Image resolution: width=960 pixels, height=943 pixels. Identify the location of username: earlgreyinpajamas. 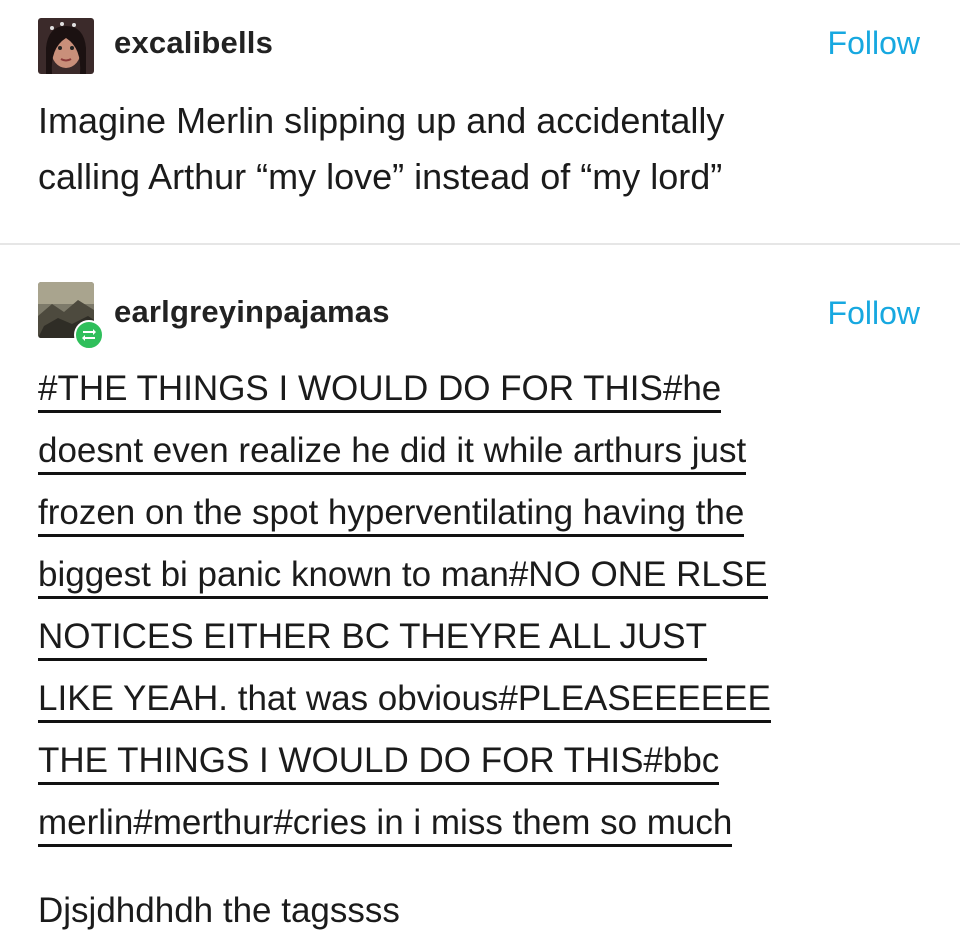
(252, 312).